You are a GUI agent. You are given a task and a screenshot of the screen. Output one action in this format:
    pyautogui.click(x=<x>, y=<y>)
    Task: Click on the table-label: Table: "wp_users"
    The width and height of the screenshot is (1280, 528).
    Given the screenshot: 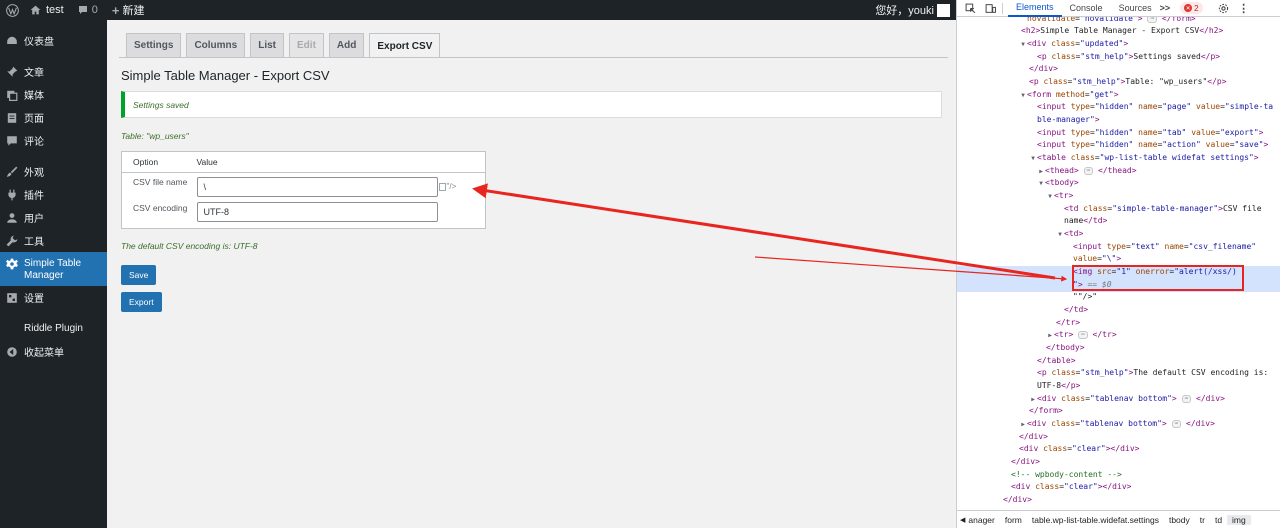 What is the action you would take?
    pyautogui.click(x=155, y=136)
    